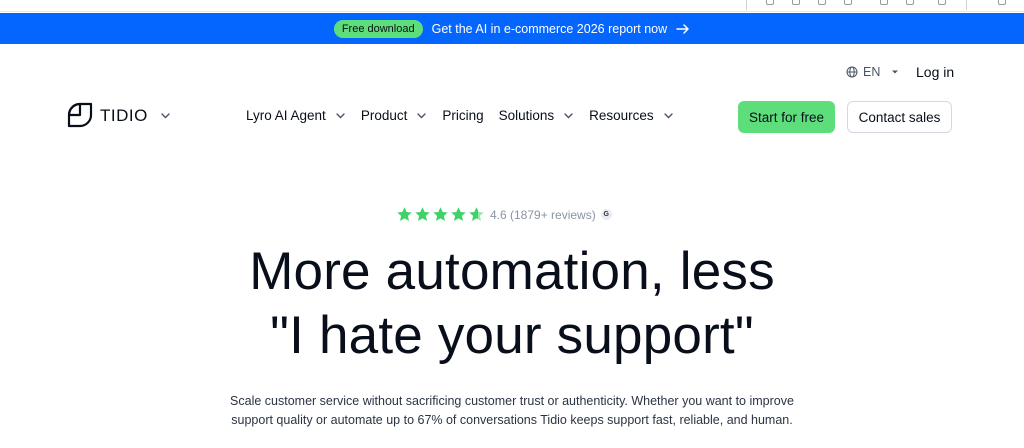 The width and height of the screenshot is (1024, 448). I want to click on globe-icon, so click(852, 72).